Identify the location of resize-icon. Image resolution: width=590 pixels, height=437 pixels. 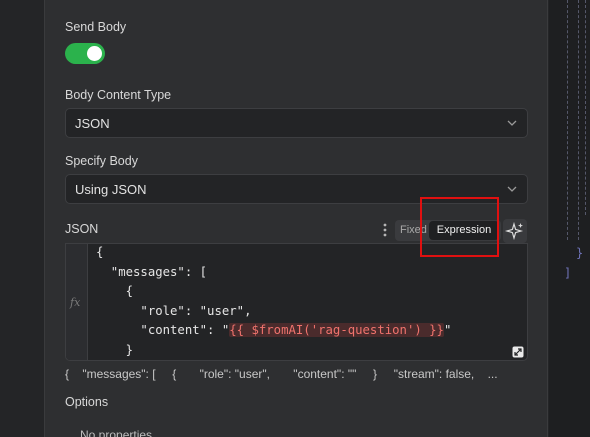
(518, 352).